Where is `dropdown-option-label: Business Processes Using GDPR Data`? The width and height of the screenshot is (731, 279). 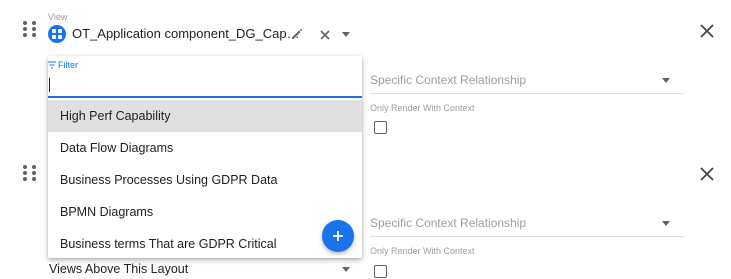 dropdown-option-label: Business Processes Using GDPR Data is located at coordinates (169, 180).